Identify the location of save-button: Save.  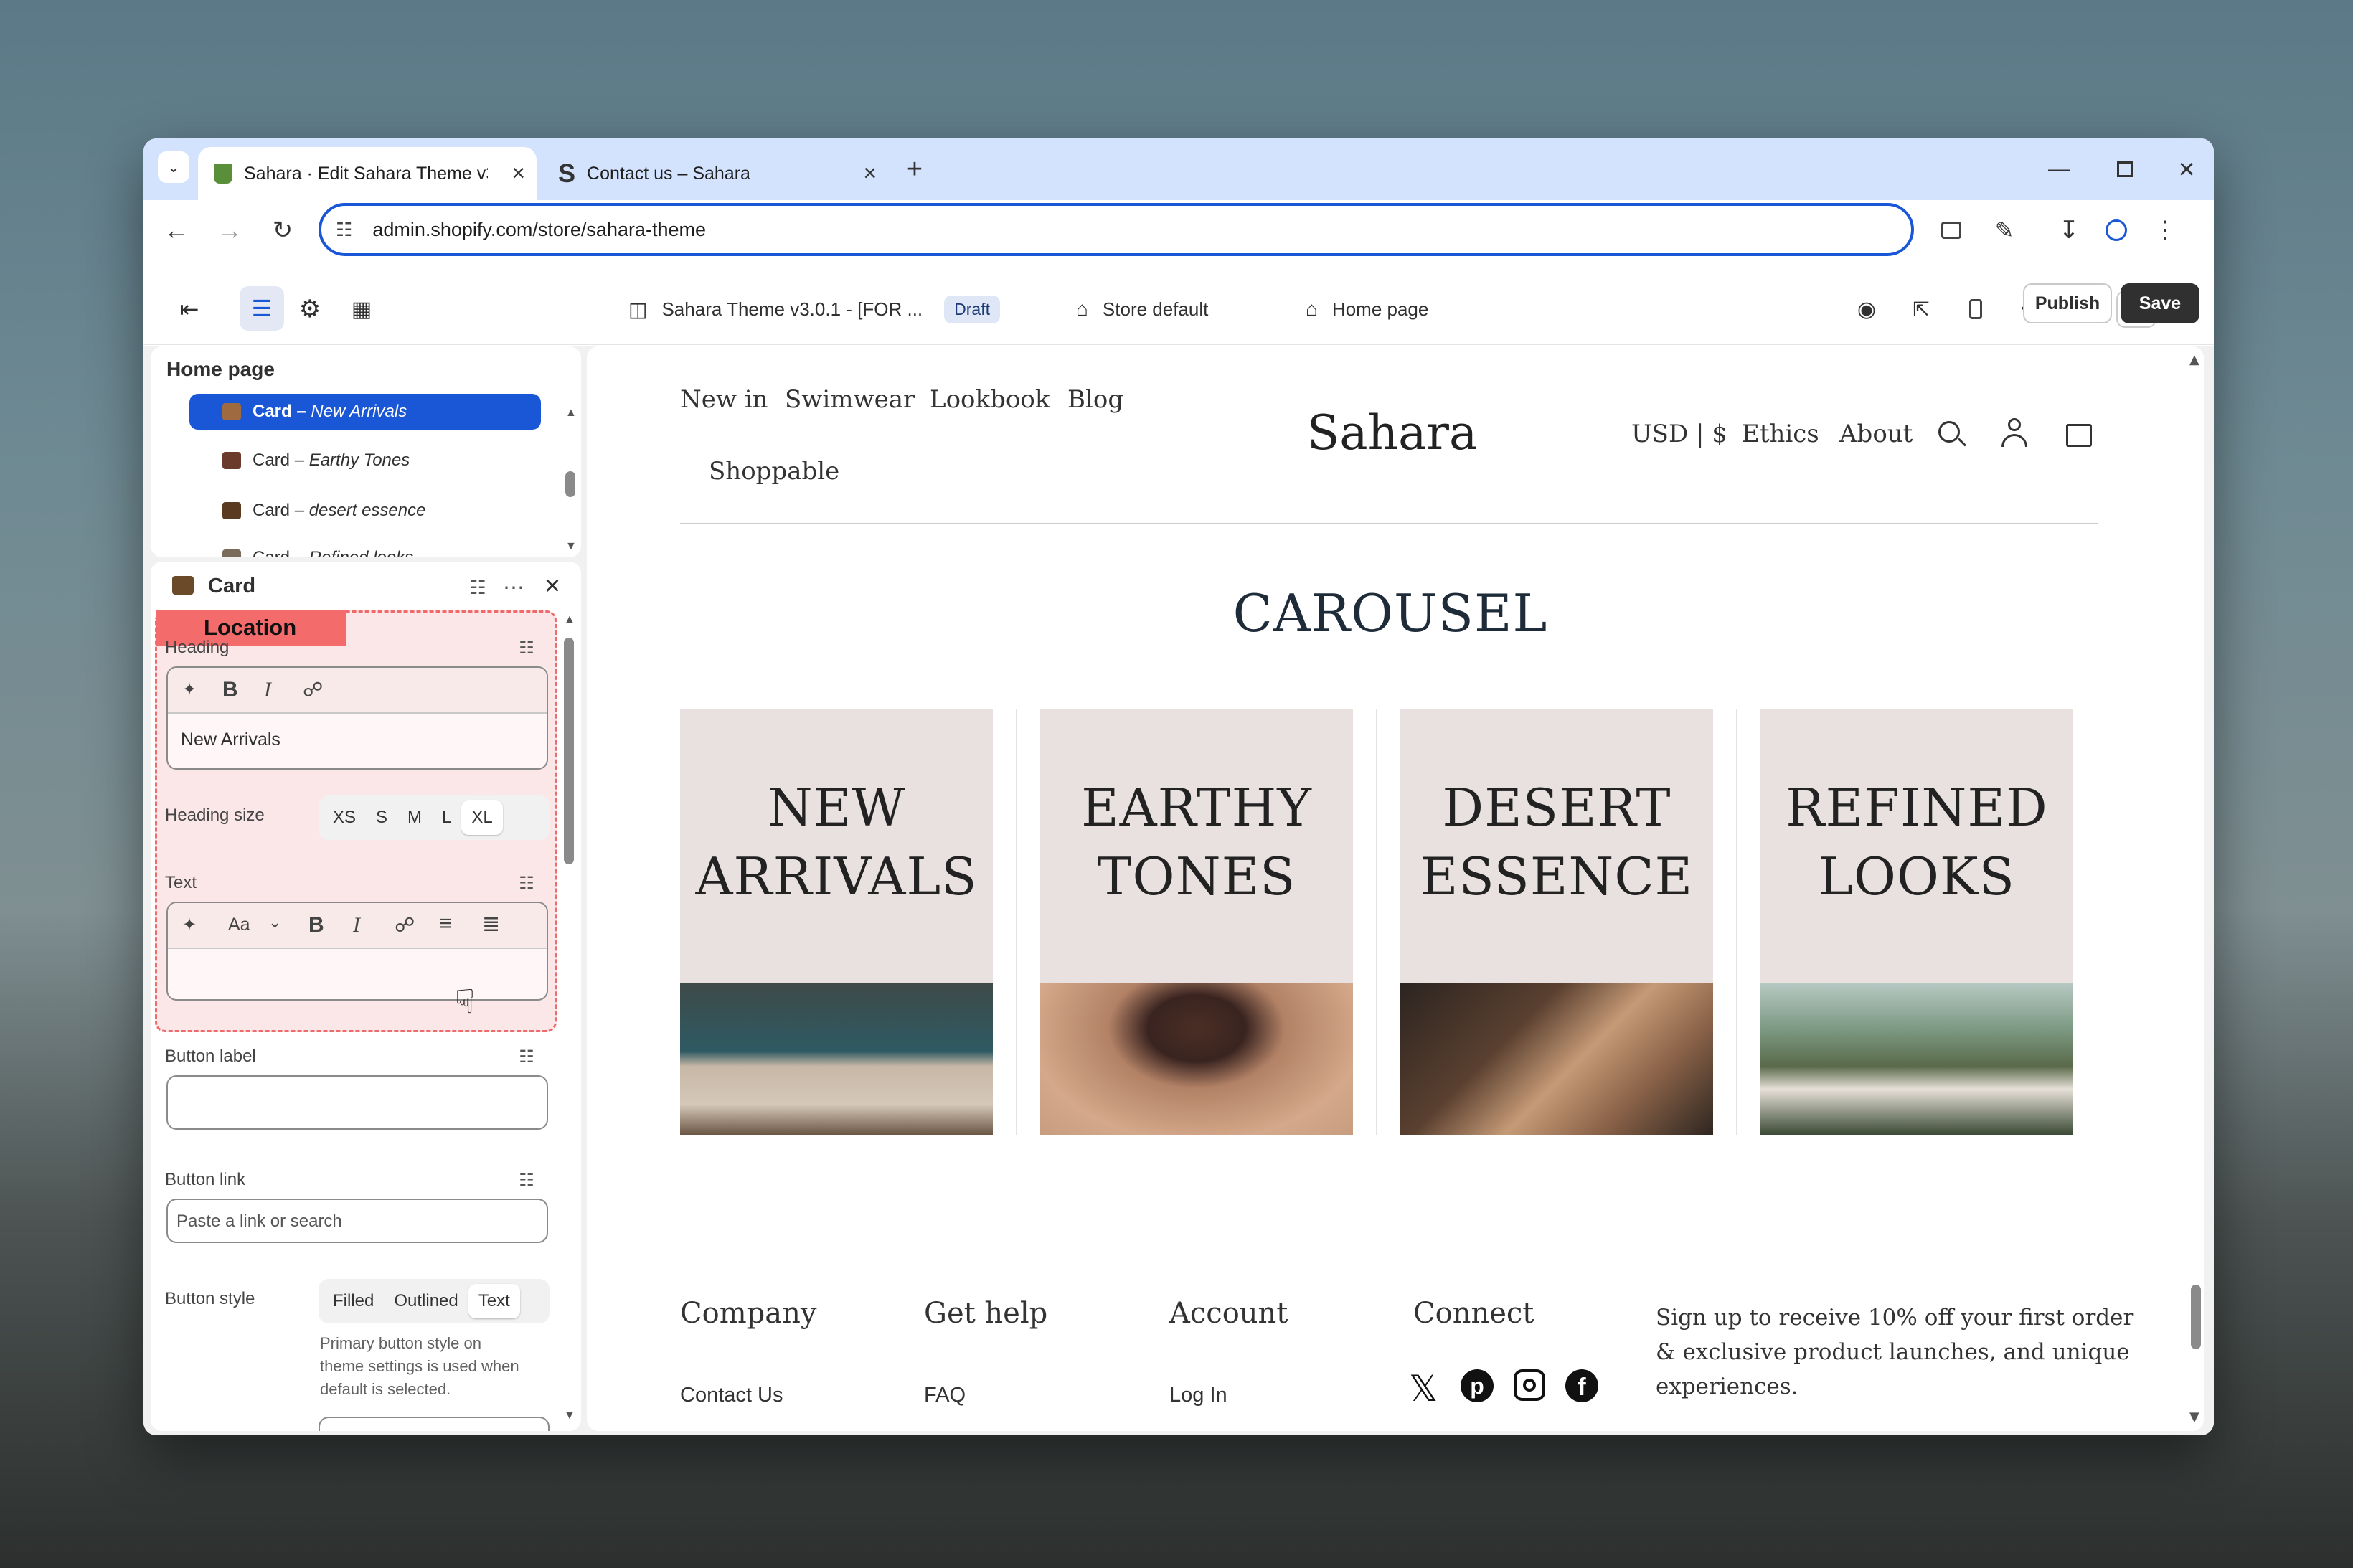
(2160, 303).